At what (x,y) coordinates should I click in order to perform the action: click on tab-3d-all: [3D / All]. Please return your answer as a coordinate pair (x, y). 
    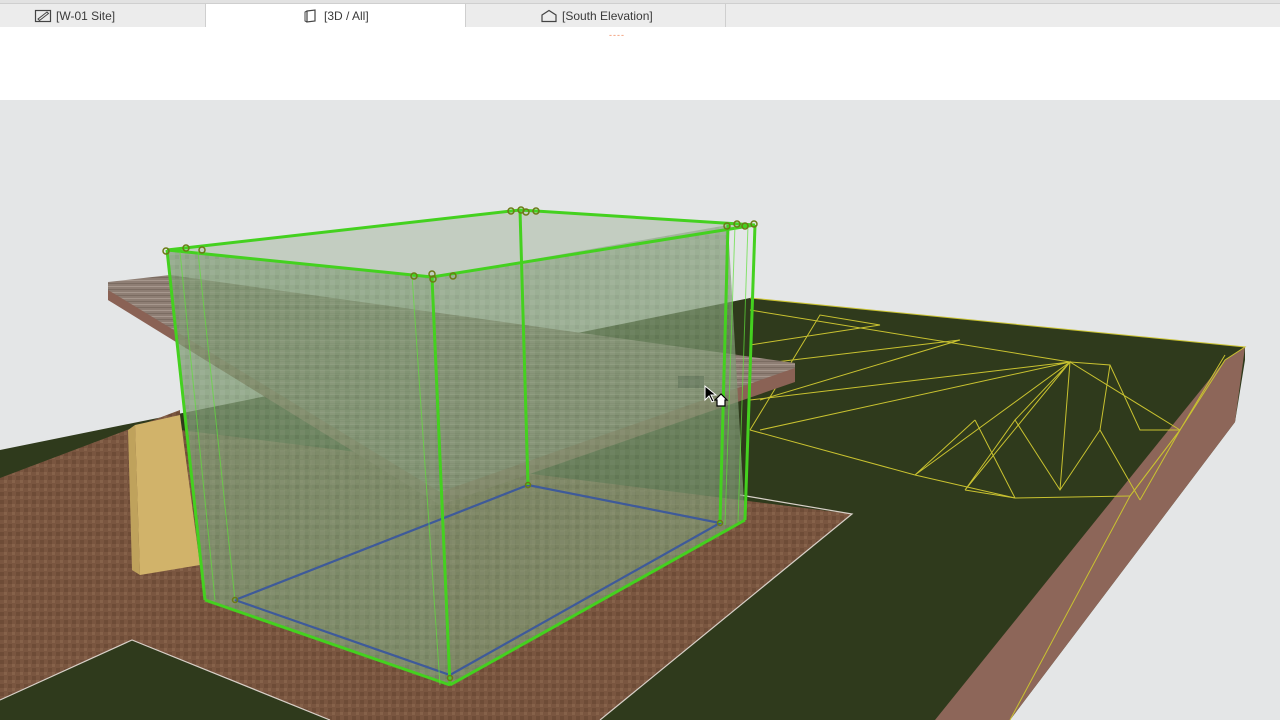
    Looking at the image, I should click on (336, 16).